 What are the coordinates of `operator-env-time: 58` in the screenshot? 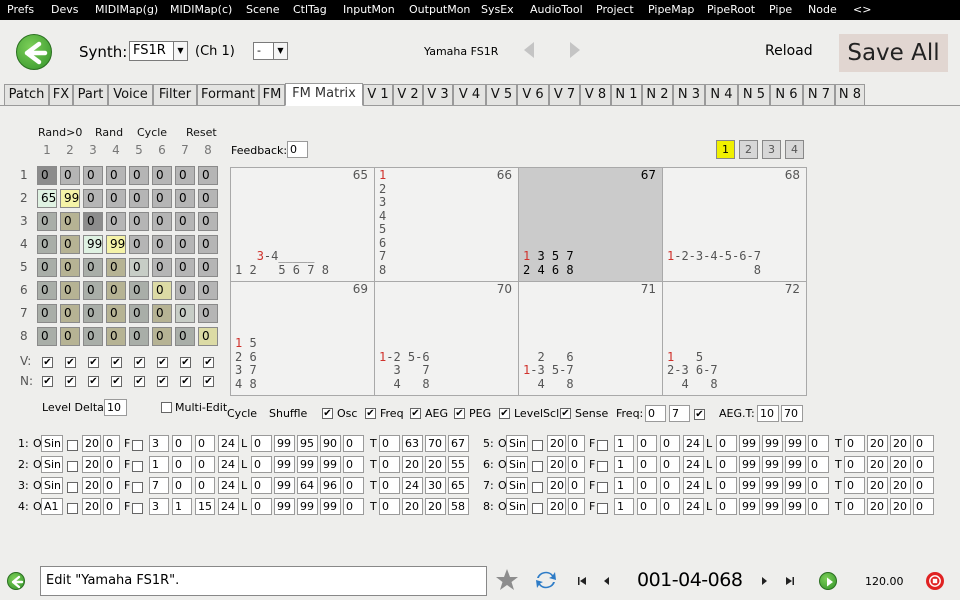 It's located at (458, 506).